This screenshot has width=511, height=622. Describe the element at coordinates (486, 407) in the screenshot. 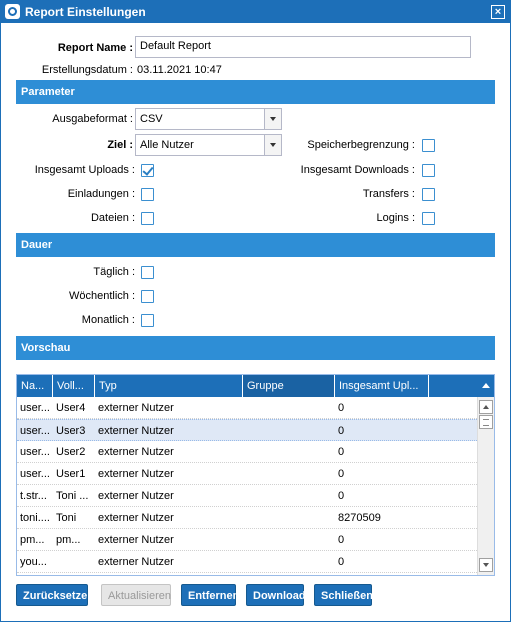

I see `scroll-up-icon` at that location.